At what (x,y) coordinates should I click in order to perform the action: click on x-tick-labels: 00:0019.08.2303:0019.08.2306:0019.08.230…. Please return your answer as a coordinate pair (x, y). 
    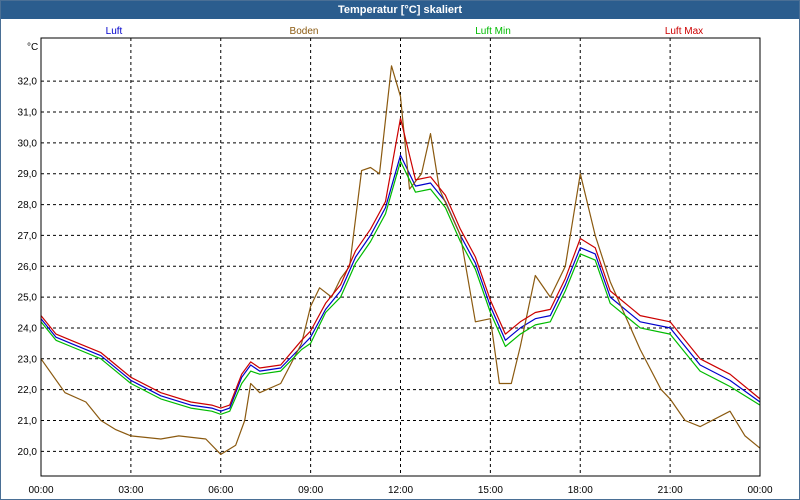
    Looking at the image, I should click on (400, 490).